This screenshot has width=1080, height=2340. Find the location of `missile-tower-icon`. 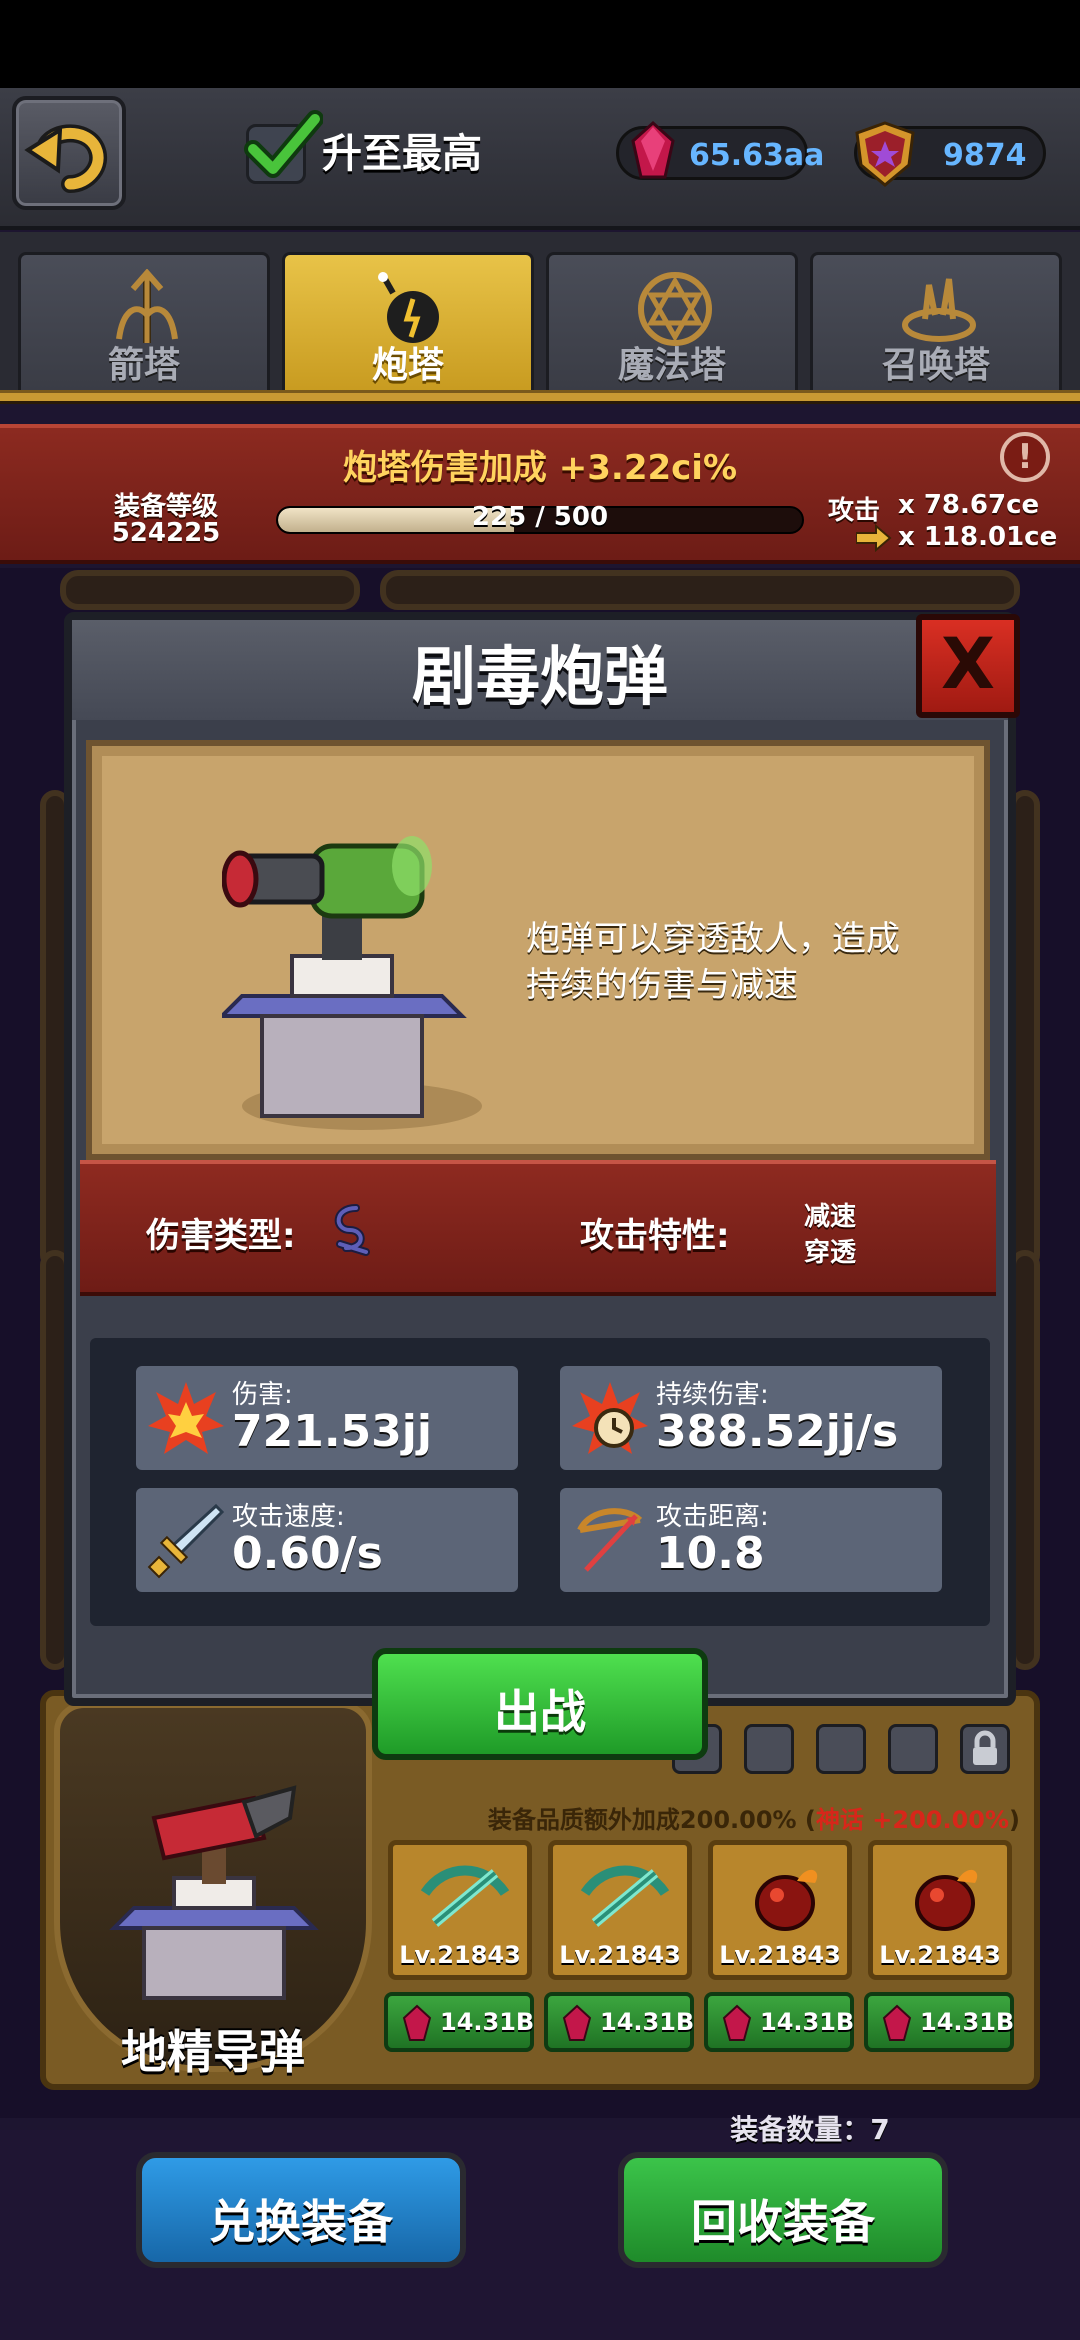

missile-tower-icon is located at coordinates (214, 1892).